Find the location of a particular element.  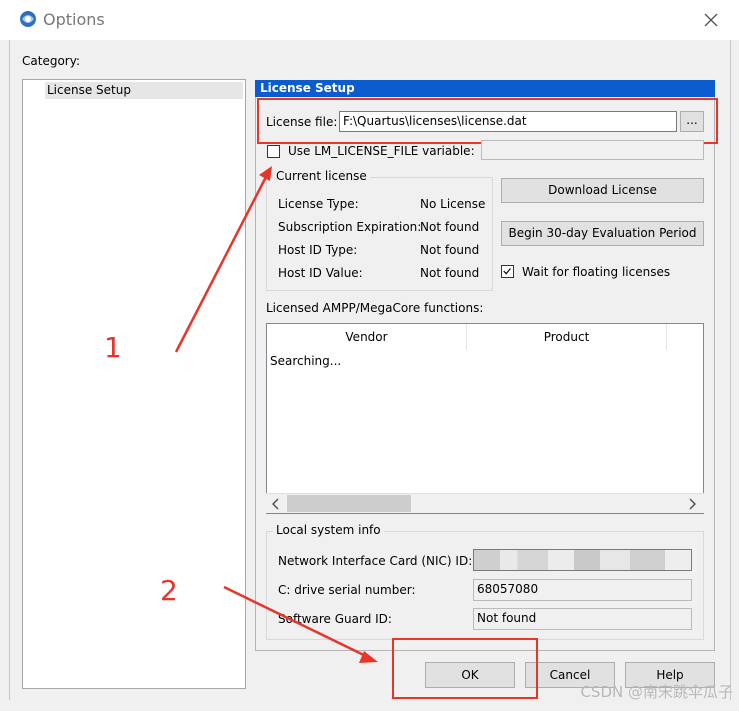

annotation-number-2: 2 is located at coordinates (169, 590).